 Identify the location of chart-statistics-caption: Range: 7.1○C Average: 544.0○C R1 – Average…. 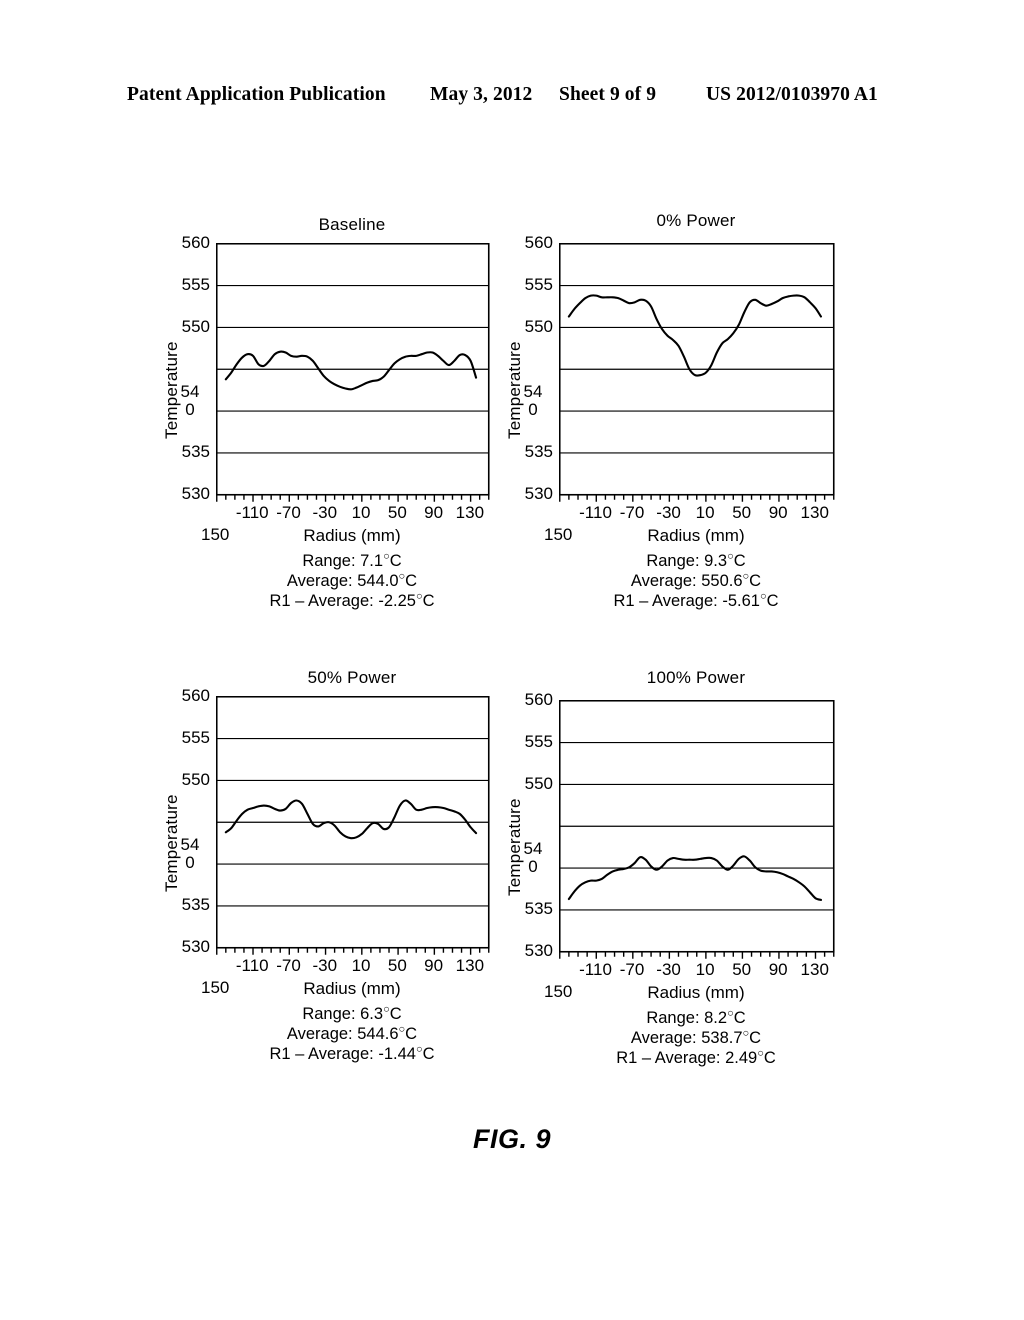
(352, 581).